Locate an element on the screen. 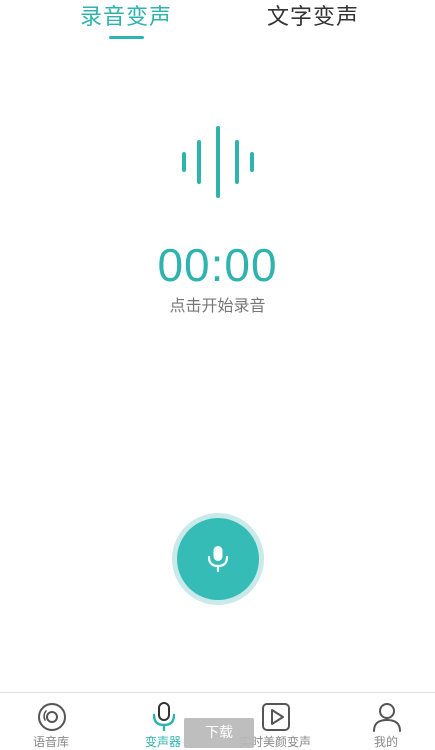 The image size is (435, 750). tab-text: 文字变声 is located at coordinates (313, 18).